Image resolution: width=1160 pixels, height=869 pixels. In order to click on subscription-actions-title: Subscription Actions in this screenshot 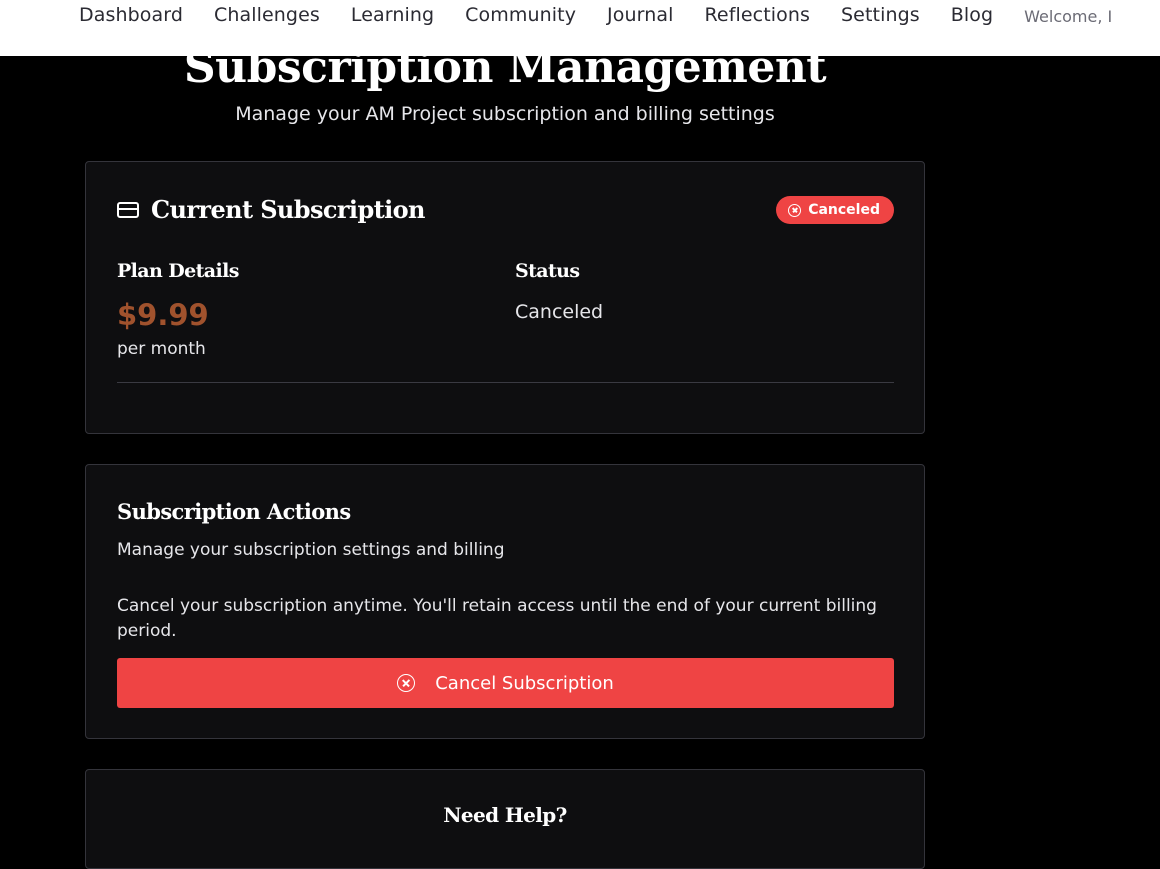, I will do `click(234, 511)`.